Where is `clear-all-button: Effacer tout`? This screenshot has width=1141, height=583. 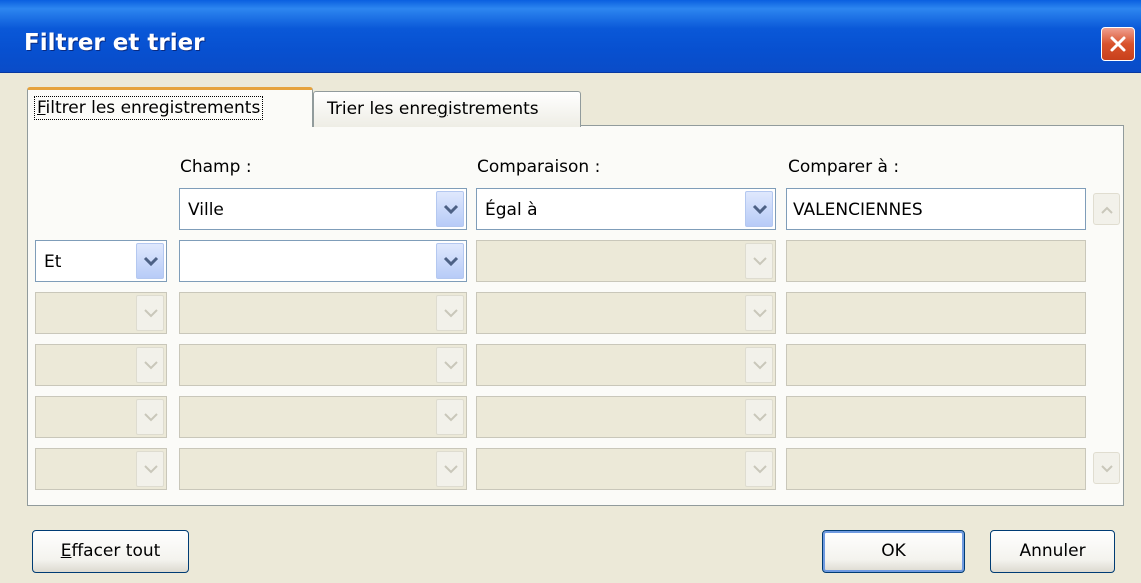 clear-all-button: Effacer tout is located at coordinates (110, 551).